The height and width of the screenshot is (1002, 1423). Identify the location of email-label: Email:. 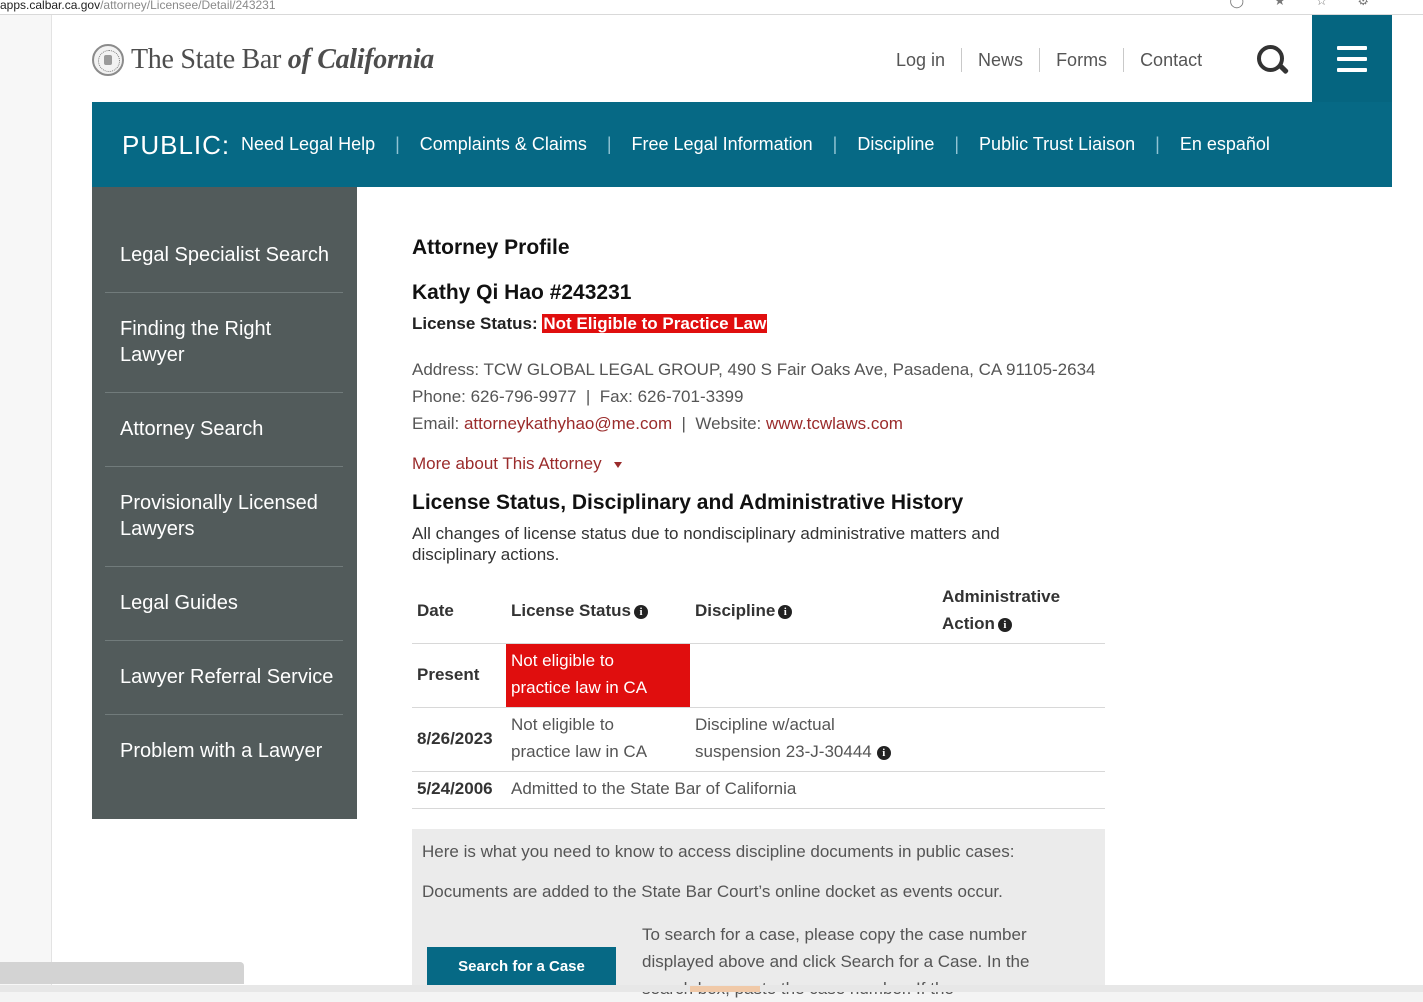
(436, 423).